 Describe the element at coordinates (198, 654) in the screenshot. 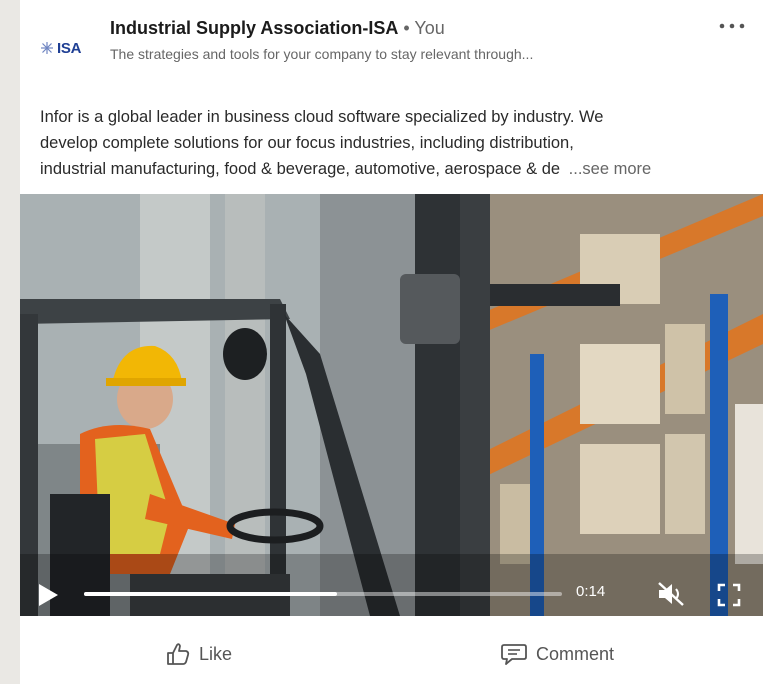

I see `like-button: Like` at that location.